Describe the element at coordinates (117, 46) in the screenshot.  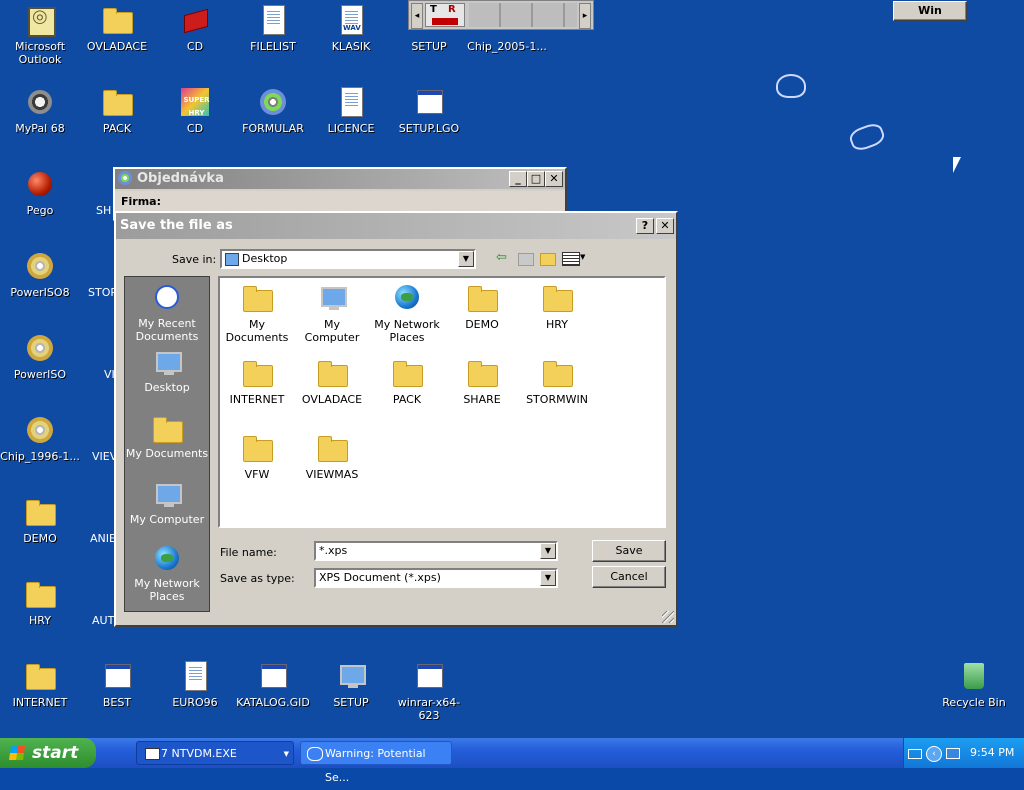
I see `icon-label: OVLADACE` at that location.